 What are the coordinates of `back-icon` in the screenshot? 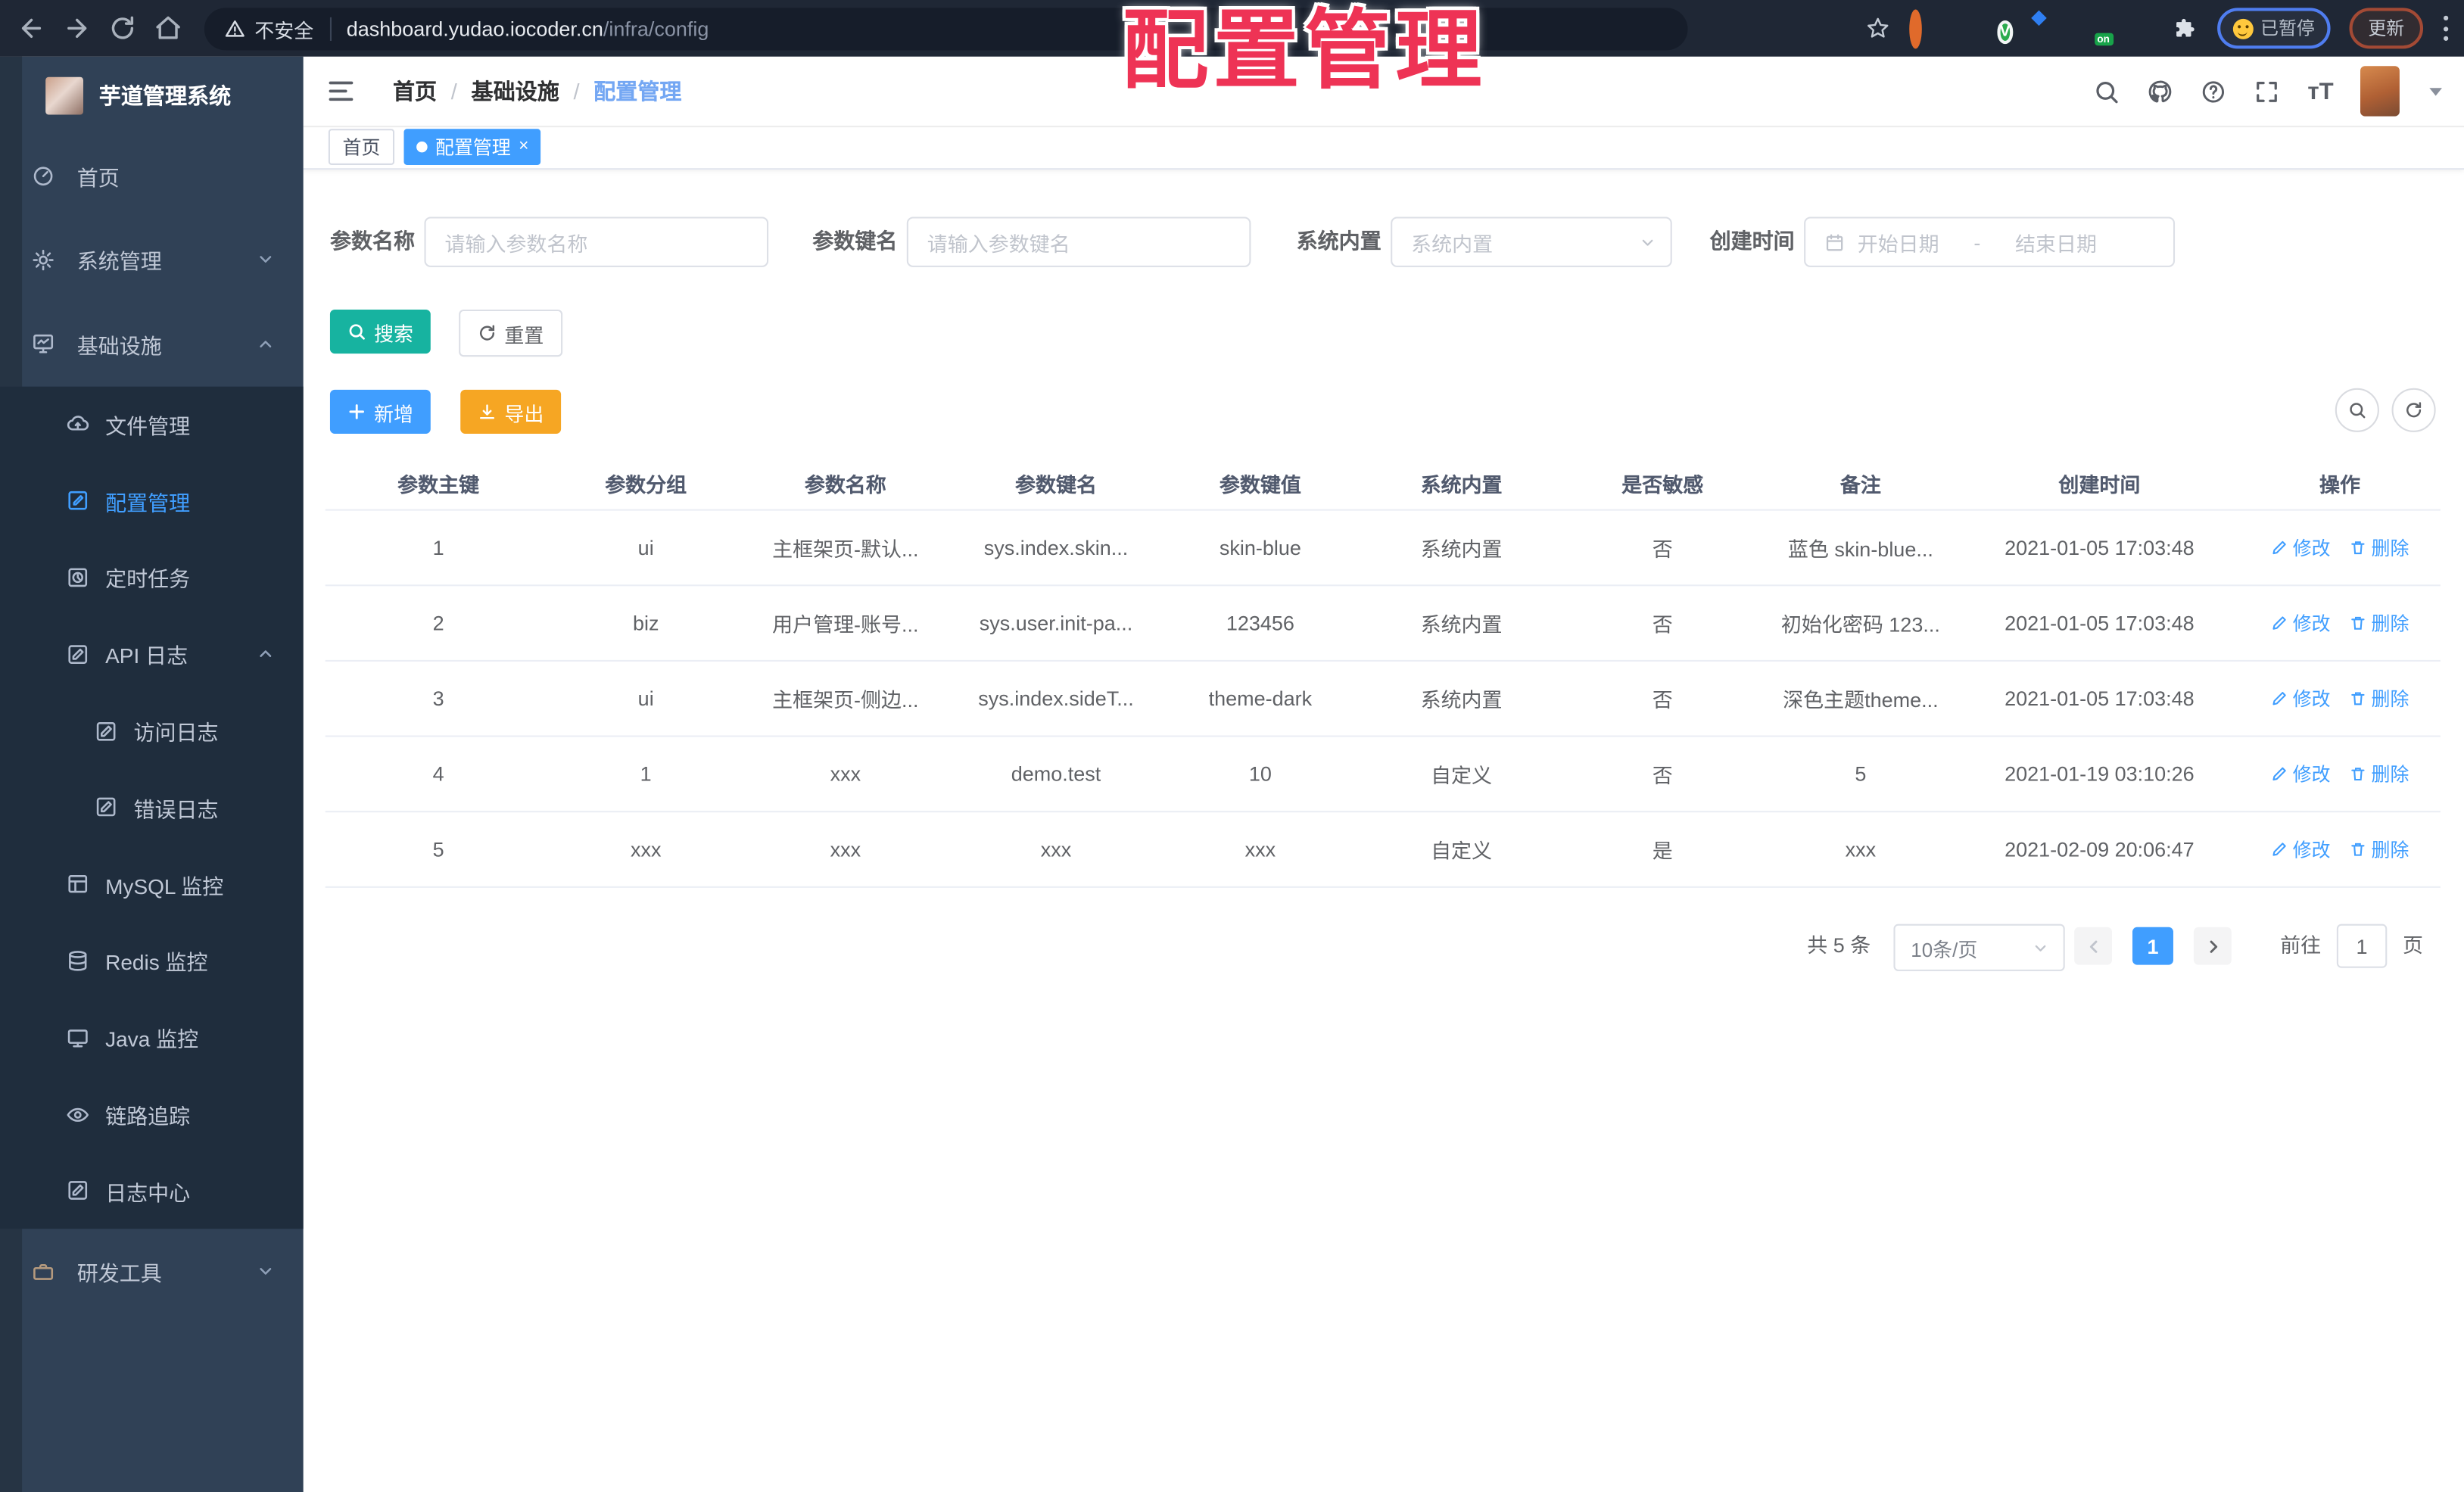 It's located at (31, 28).